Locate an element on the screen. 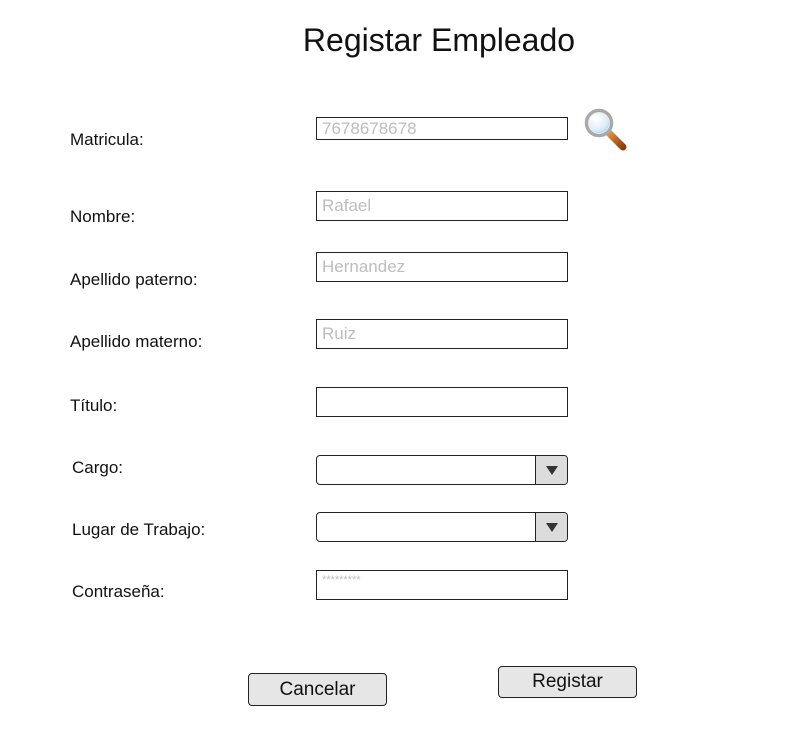  nombre-label: Nombre: is located at coordinates (103, 216).